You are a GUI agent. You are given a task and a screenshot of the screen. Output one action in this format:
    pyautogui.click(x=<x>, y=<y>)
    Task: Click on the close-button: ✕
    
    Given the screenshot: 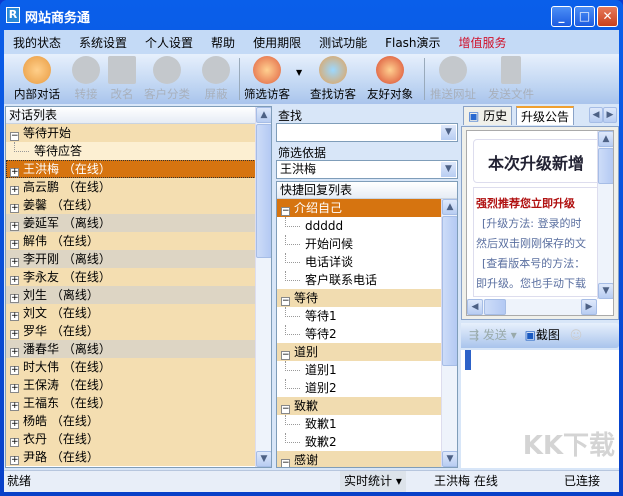 What is the action you would take?
    pyautogui.click(x=607, y=16)
    